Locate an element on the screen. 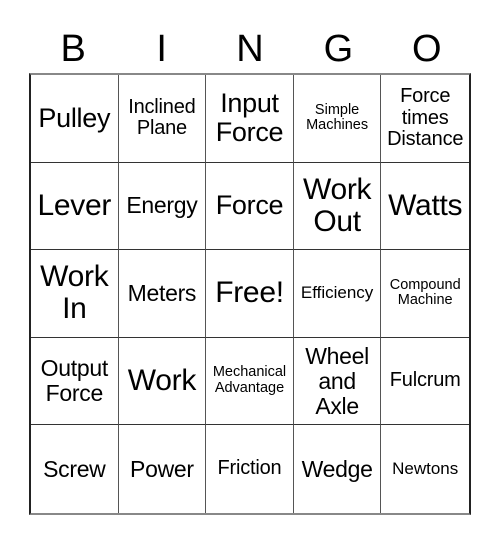 This screenshot has width=500, height=544. bingo-cell-r4-c3: Mechanical Advantage is located at coordinates (250, 381).